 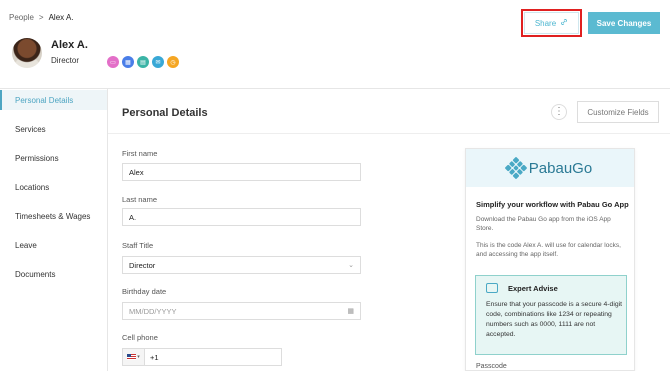 What do you see at coordinates (136, 172) in the screenshot?
I see `first-name-value: Alex` at bounding box center [136, 172].